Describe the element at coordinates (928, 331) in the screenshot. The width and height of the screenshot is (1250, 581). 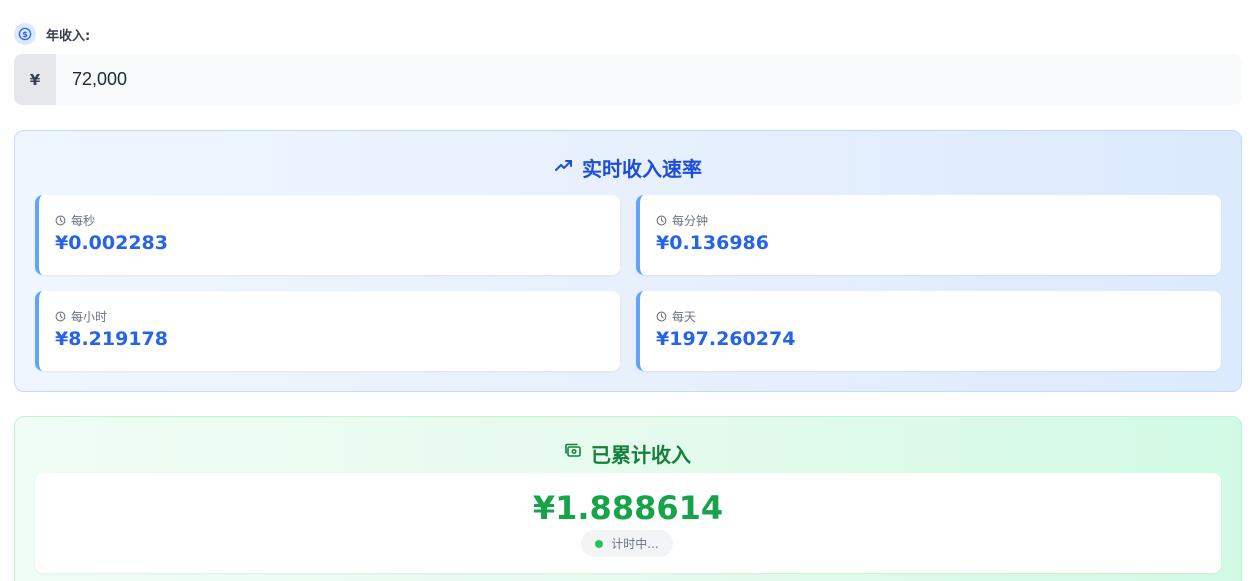
I see `rate-card-per-day: 每天 ¥197.260274` at that location.